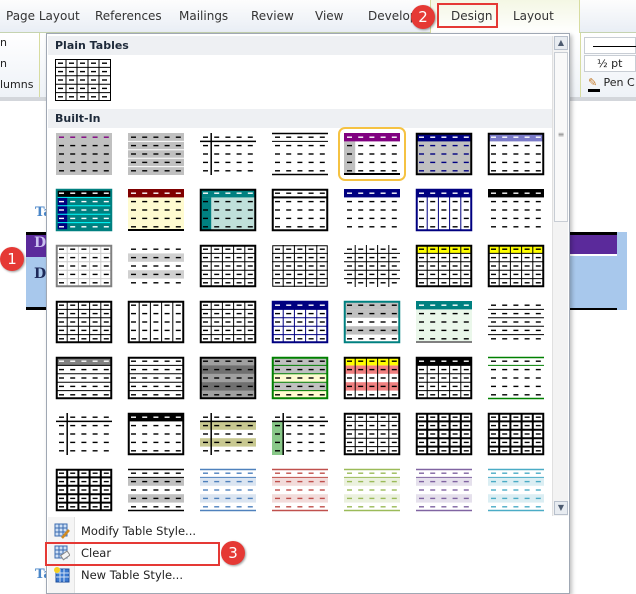  What do you see at coordinates (467, 15) in the screenshot?
I see `design-tab-highlight` at bounding box center [467, 15].